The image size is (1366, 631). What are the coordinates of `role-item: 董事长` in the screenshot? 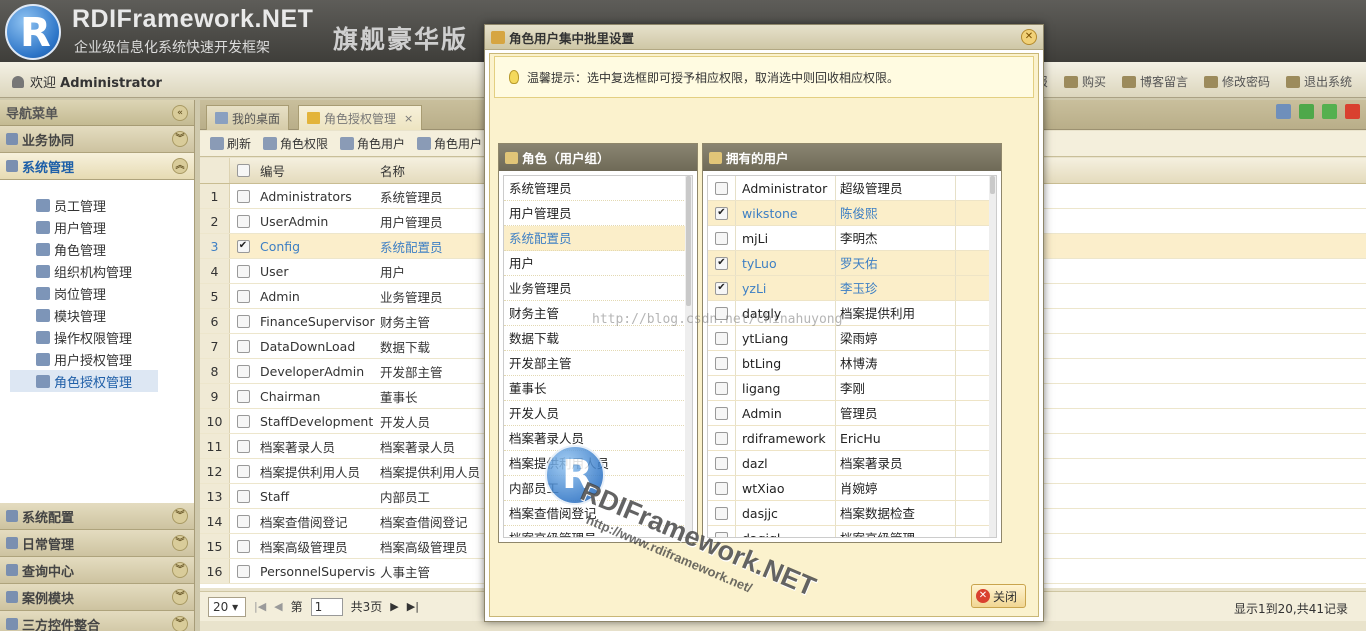 It's located at (598, 388).